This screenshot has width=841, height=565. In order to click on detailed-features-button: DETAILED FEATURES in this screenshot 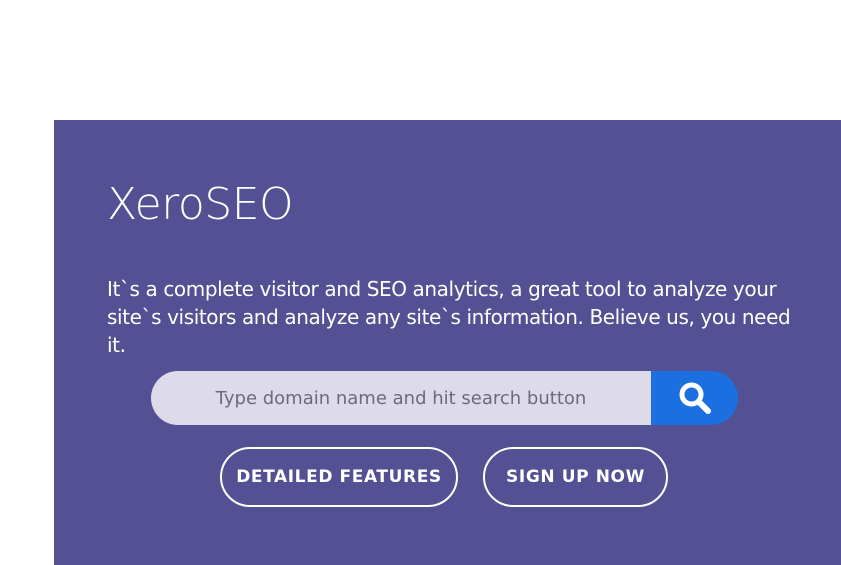, I will do `click(339, 477)`.